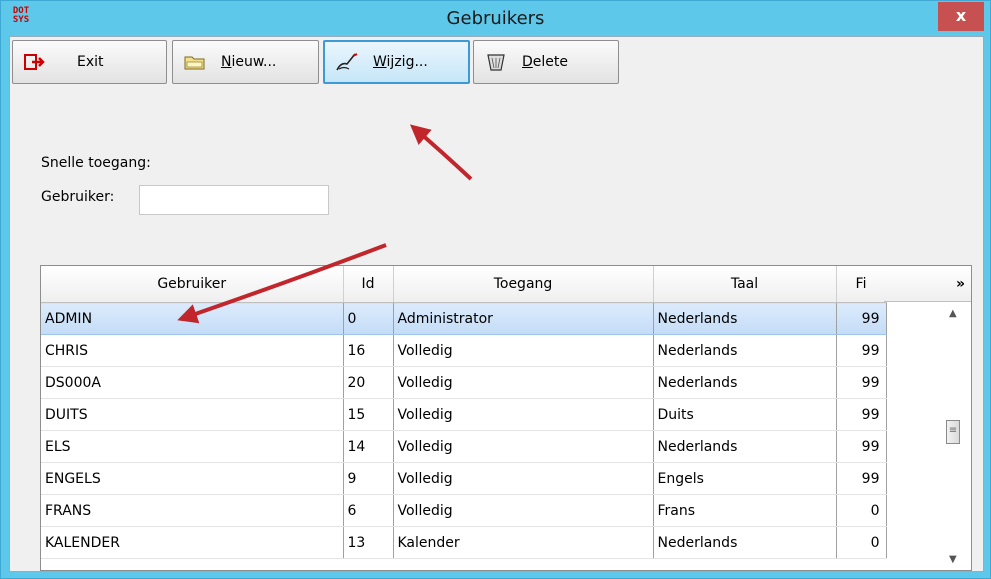  What do you see at coordinates (441, 152) in the screenshot?
I see `annotation-arrow-to-edit` at bounding box center [441, 152].